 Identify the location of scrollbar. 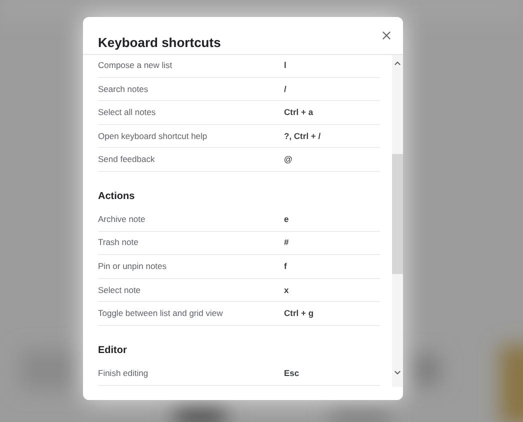
(397, 221).